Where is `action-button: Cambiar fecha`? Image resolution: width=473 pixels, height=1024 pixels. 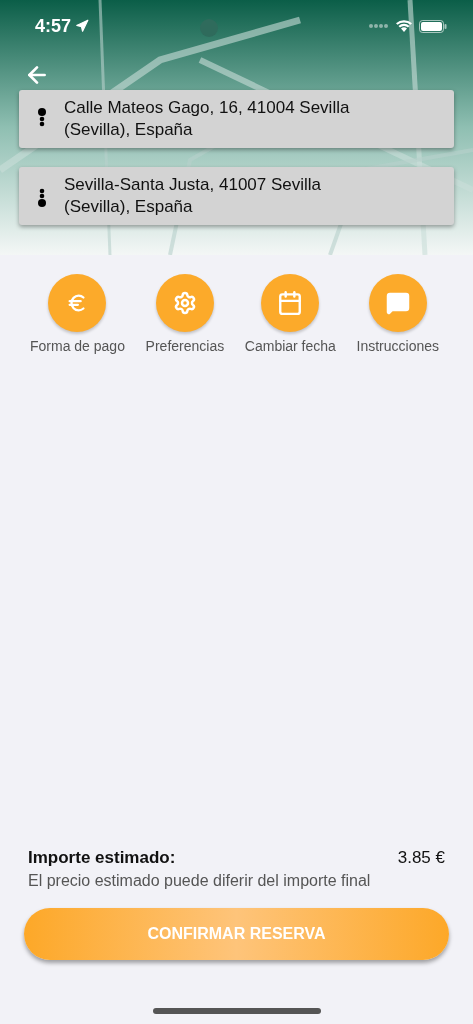
action-button: Cambiar fecha is located at coordinates (290, 314).